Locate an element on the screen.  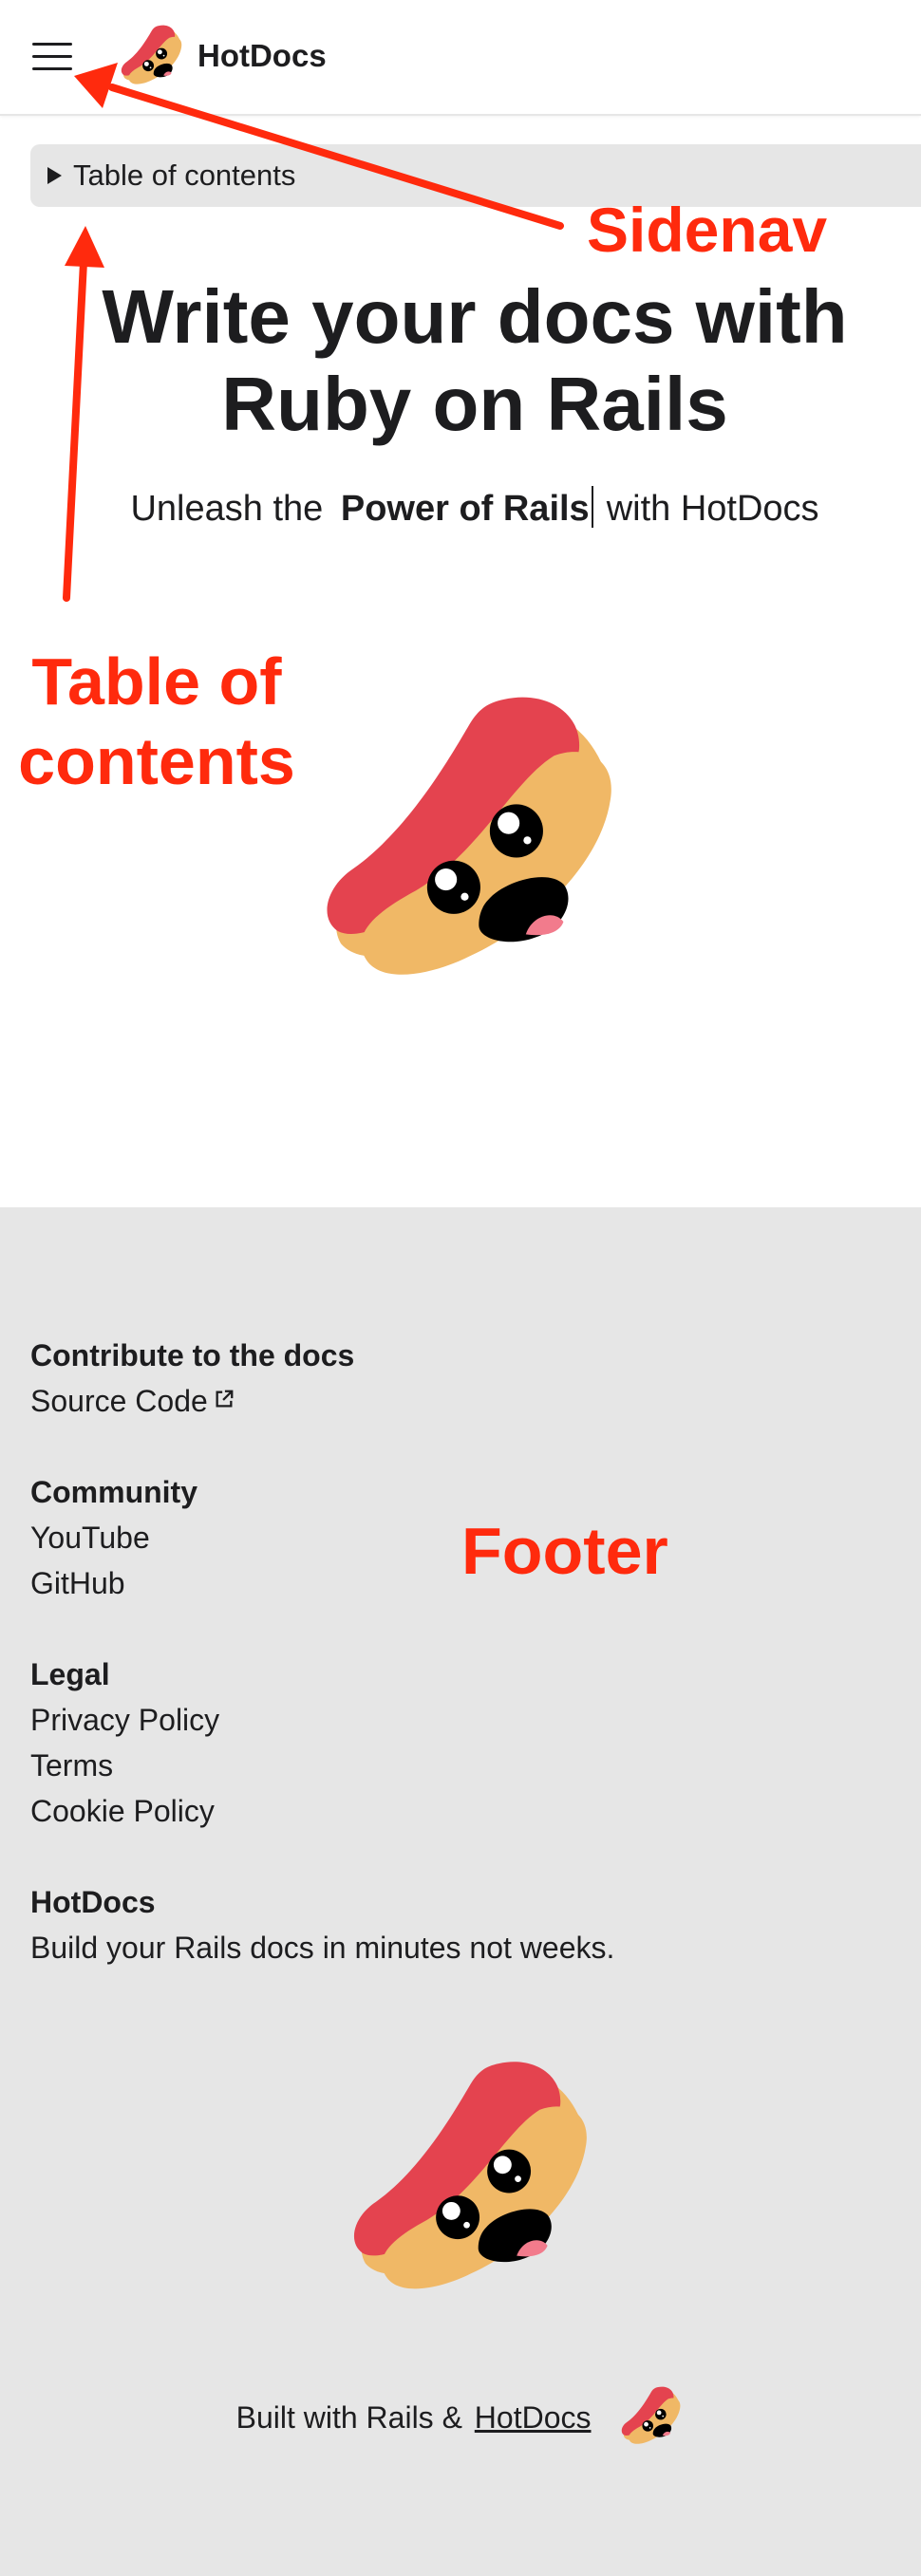
triangle-right-icon is located at coordinates (54, 175).